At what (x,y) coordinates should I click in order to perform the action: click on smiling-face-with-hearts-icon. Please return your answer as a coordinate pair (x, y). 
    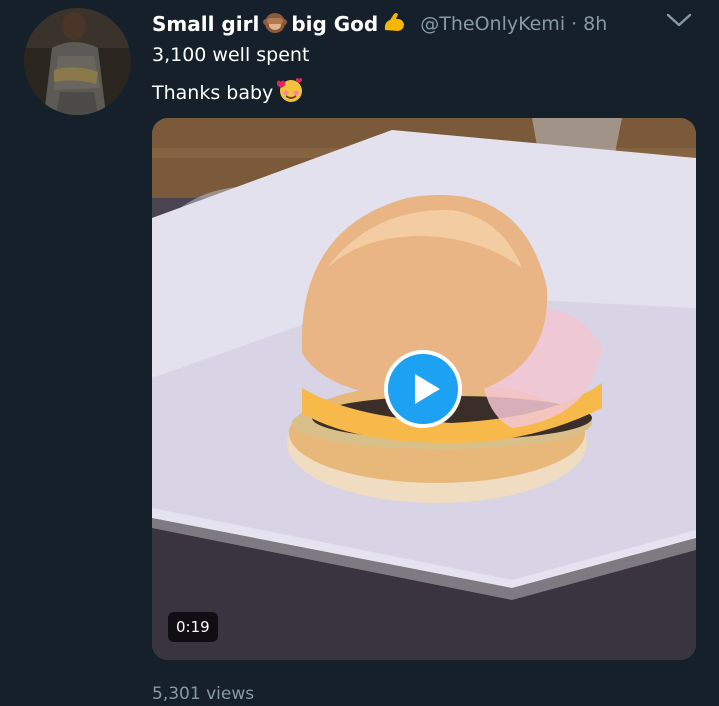
    Looking at the image, I should click on (290, 92).